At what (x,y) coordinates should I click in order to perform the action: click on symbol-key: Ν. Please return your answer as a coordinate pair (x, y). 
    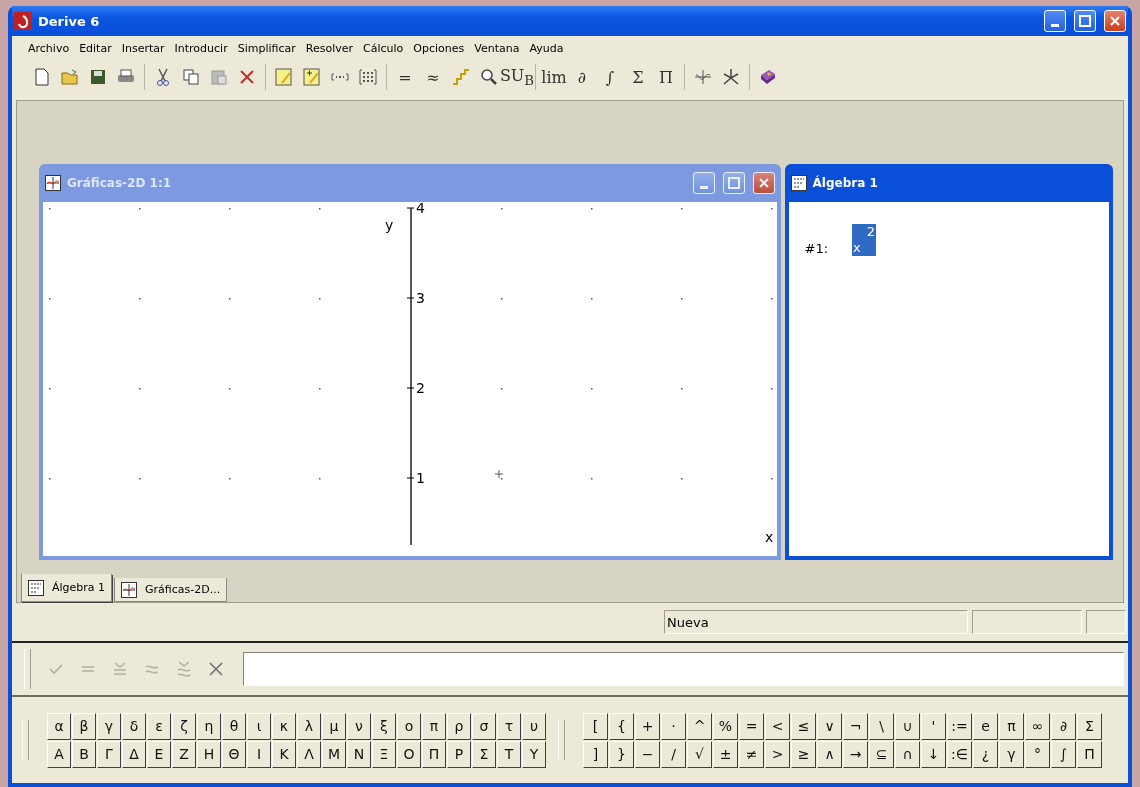
    Looking at the image, I should click on (359, 754).